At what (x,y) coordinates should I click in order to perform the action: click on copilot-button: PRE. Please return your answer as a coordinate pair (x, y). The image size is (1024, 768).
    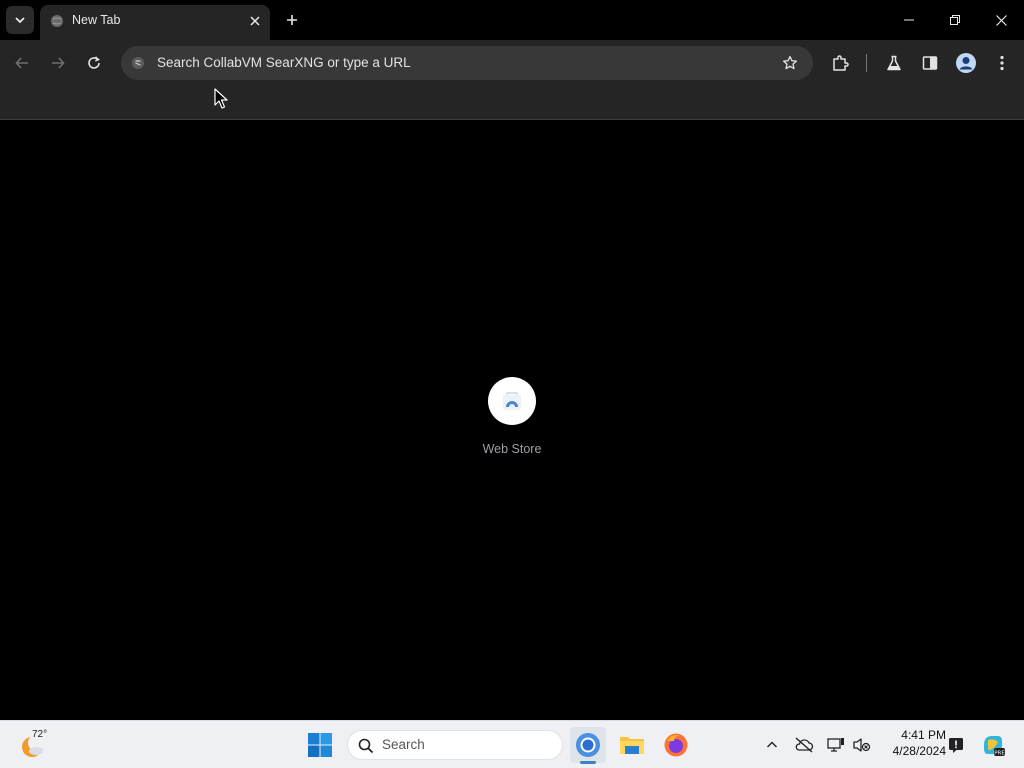
    Looking at the image, I should click on (993, 745).